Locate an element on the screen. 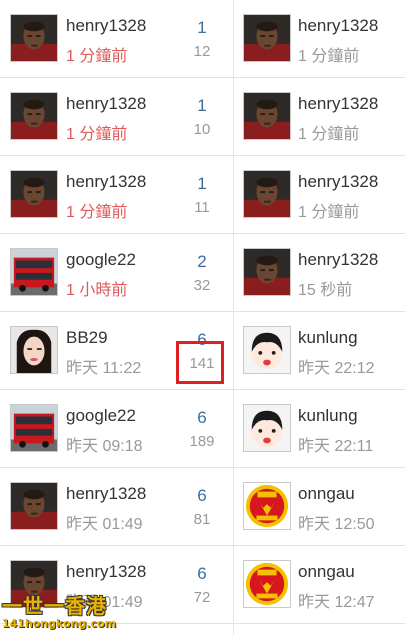 The image size is (405, 635). thread-row: henry1328 1 分鐘前 1 11 henry1328 1 分鐘前 is located at coordinates (202, 195).